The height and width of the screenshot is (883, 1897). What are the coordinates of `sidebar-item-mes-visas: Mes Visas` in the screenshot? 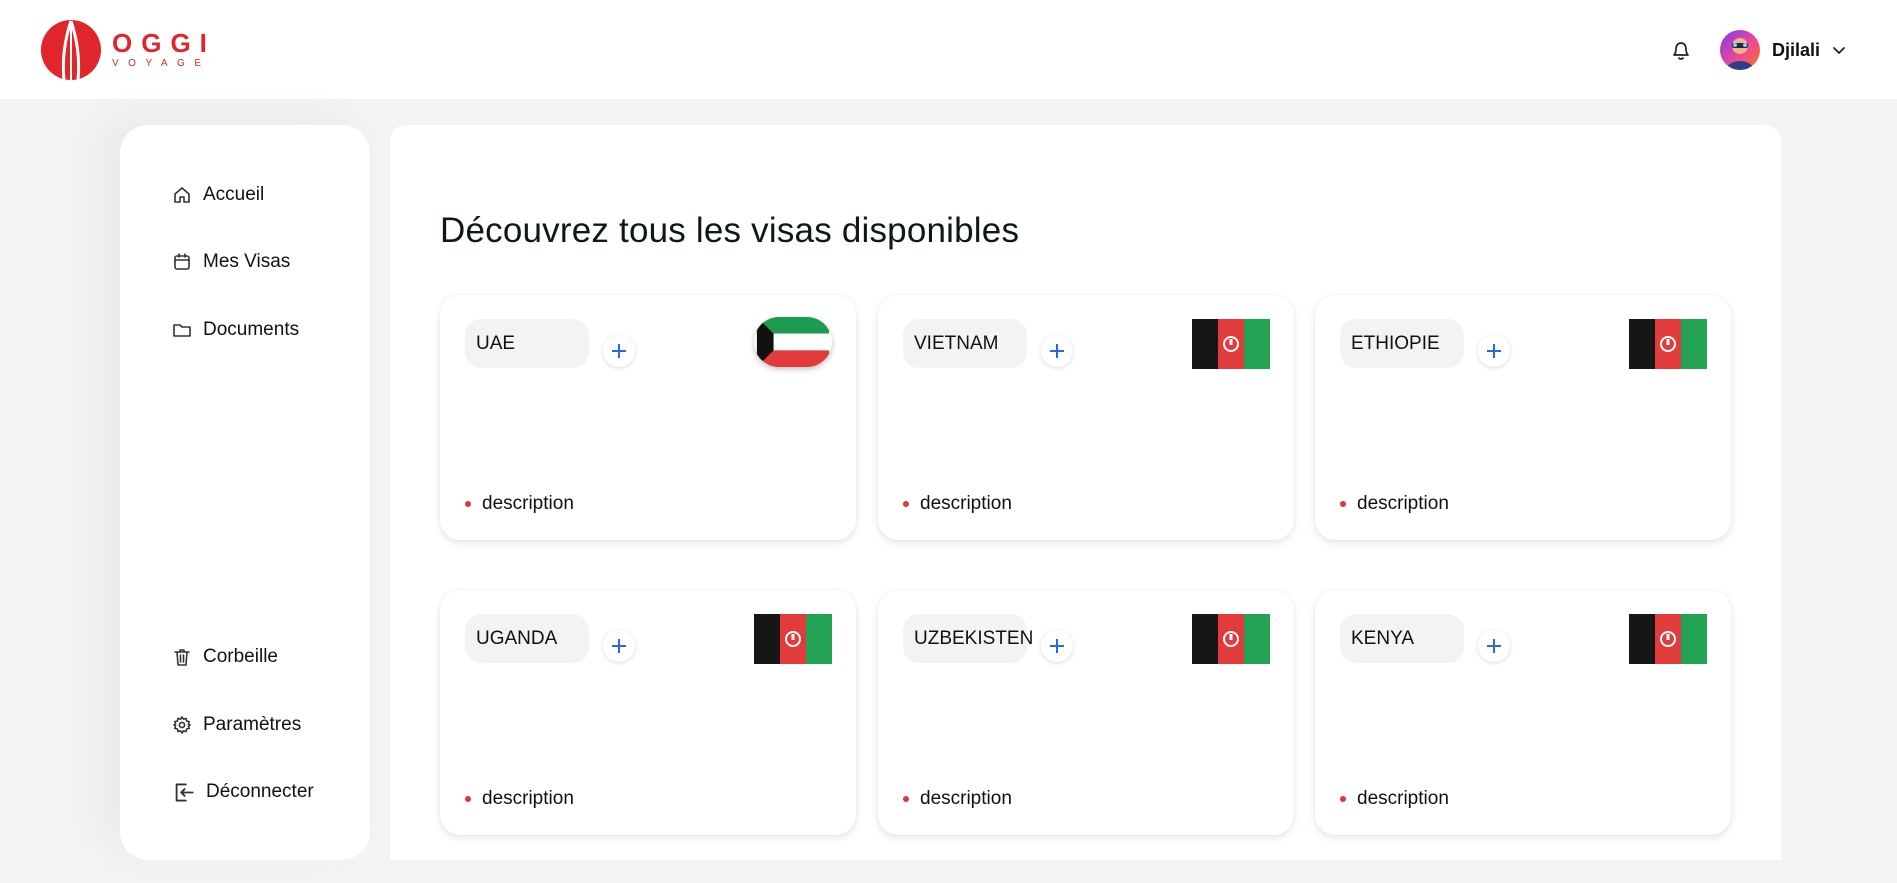 It's located at (231, 262).